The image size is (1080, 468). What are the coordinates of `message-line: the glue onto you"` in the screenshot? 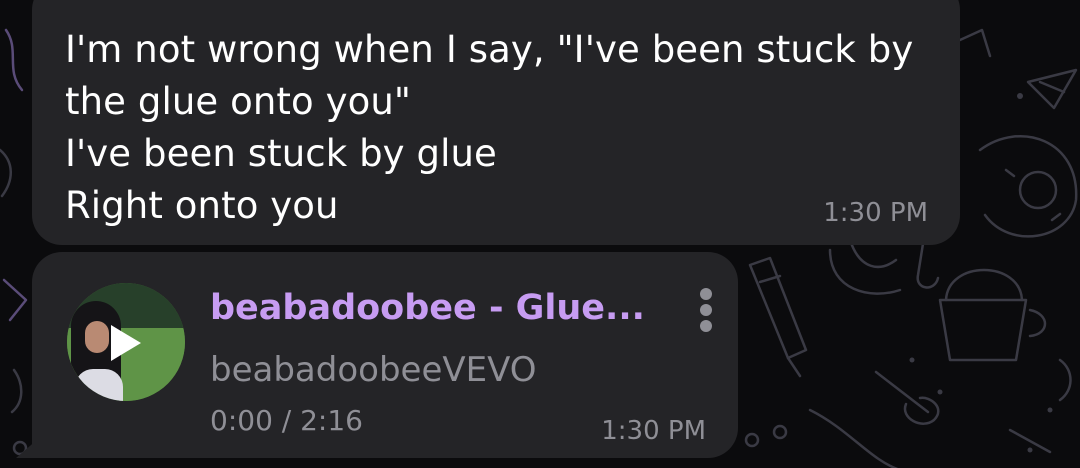 It's located at (238, 101).